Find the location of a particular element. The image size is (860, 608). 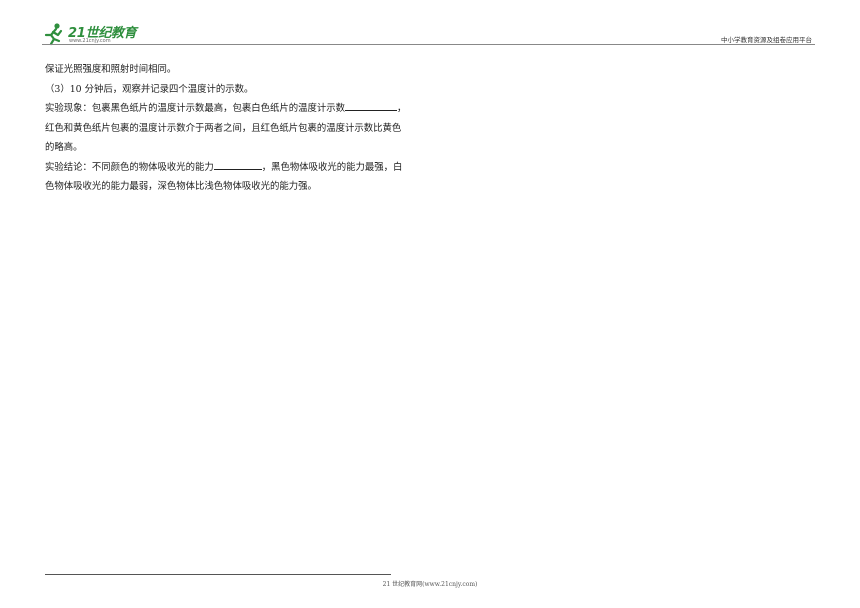

text-line-3: 实验现象：包裹黑色纸片的温度计示数最高，包裹白色纸片的温度计示数 ， is located at coordinates (240, 109).